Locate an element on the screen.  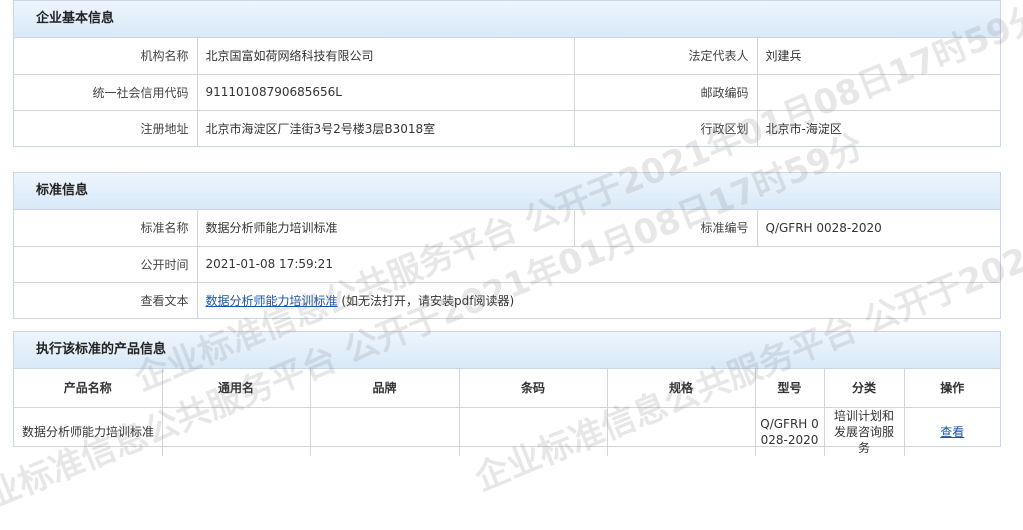
view-product-link: 查看 is located at coordinates (952, 432).